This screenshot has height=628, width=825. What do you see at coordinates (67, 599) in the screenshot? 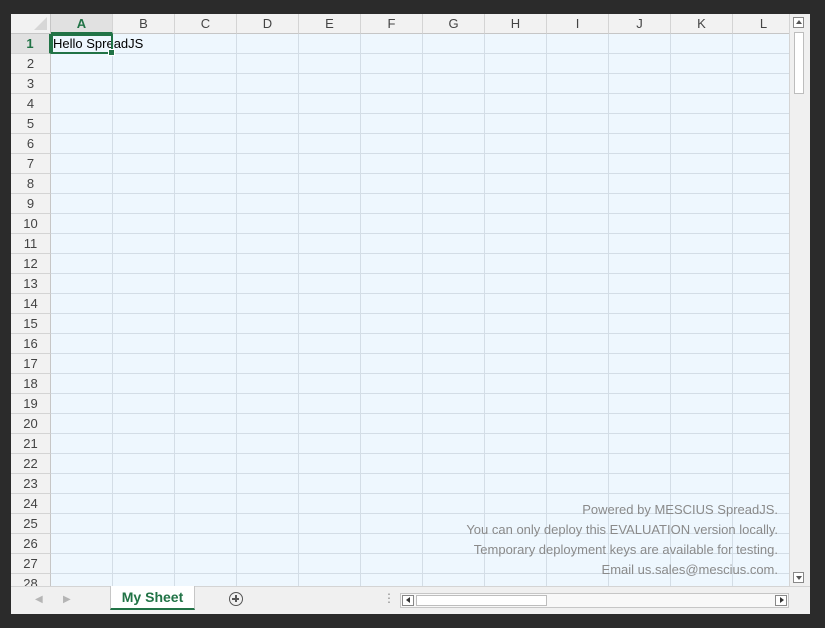
I see `next-sheet-icon: ▶` at bounding box center [67, 599].